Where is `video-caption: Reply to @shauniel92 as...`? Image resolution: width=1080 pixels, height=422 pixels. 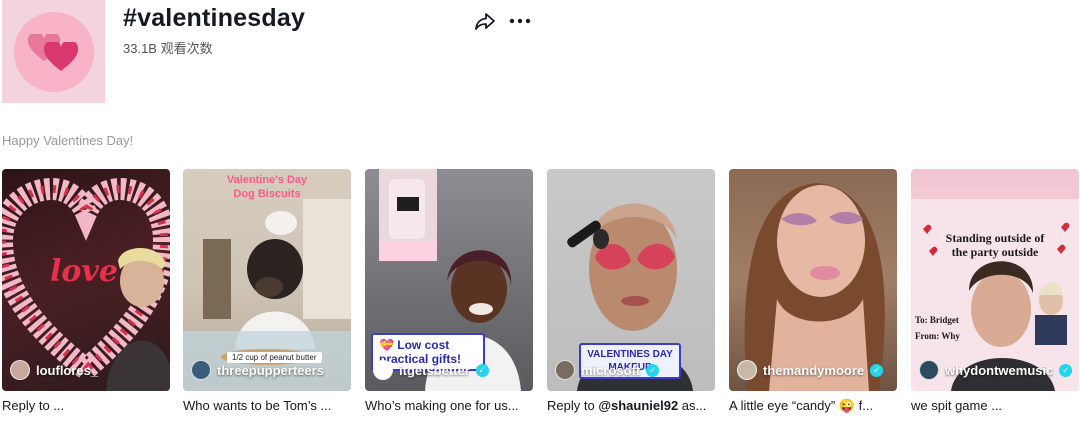 video-caption: Reply to @shauniel92 as... is located at coordinates (631, 405).